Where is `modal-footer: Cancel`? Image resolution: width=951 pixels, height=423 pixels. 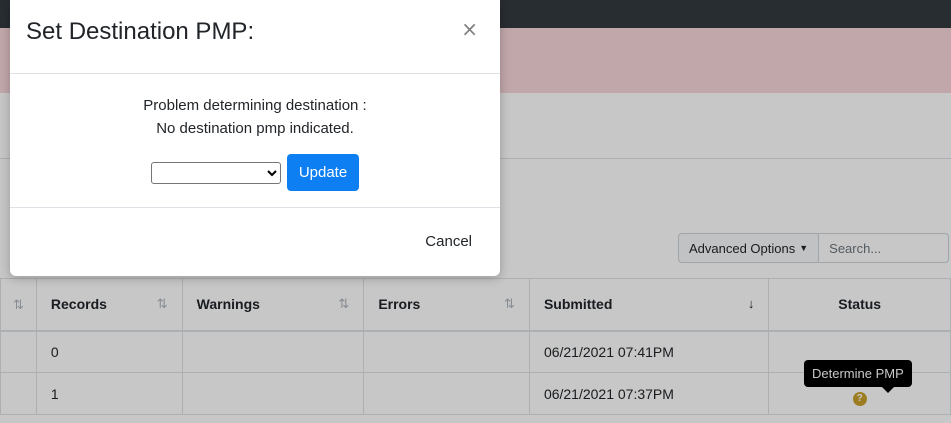 modal-footer: Cancel is located at coordinates (255, 242).